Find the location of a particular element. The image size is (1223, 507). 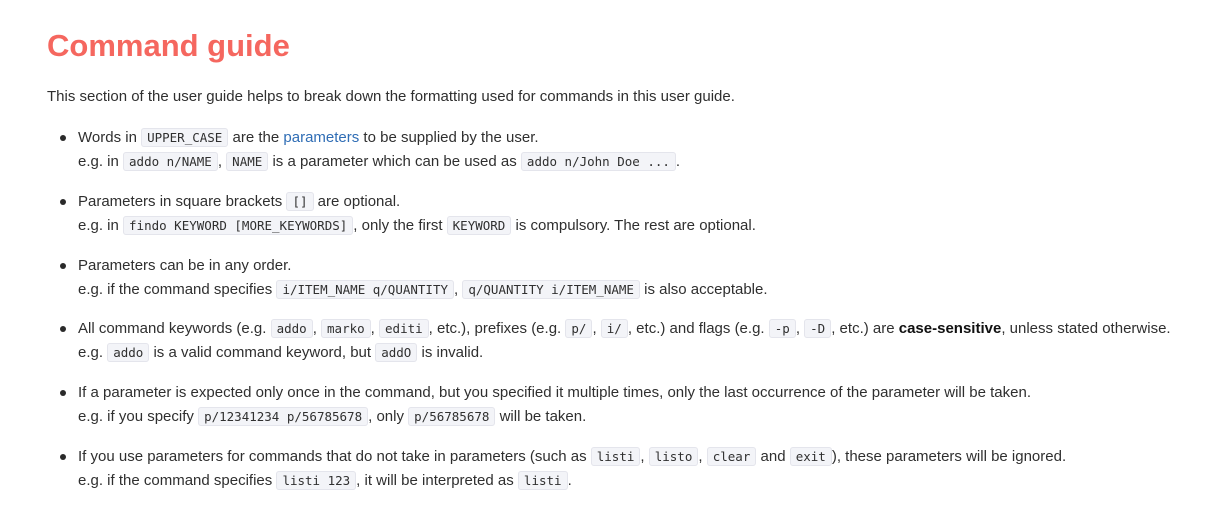

inline-code: i/ is located at coordinates (614, 328).